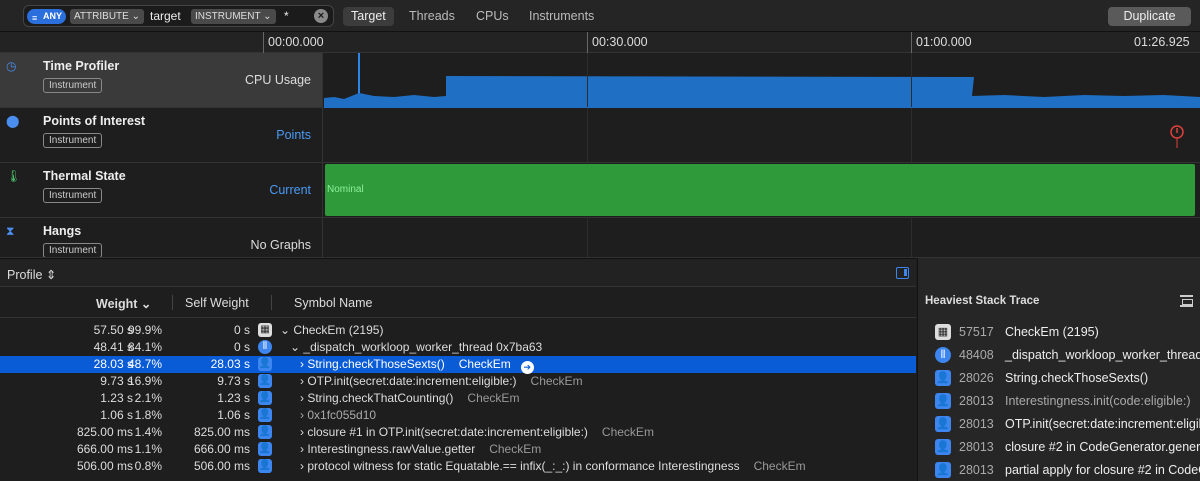 This screenshot has width=1200, height=481. What do you see at coordinates (1067, 332) in the screenshot?
I see `stack-frame: ▦ 57517 CheckEm (2195)` at bounding box center [1067, 332].